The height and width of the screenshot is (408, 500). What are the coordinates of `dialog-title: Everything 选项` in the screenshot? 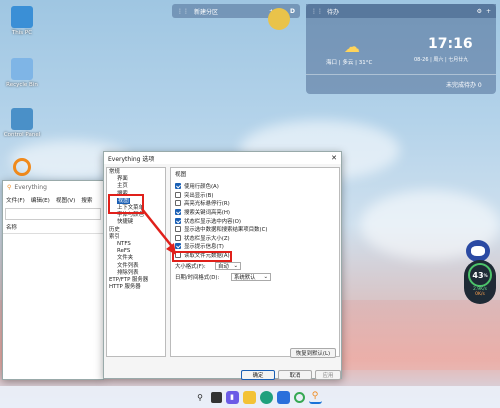 It's located at (131, 159).